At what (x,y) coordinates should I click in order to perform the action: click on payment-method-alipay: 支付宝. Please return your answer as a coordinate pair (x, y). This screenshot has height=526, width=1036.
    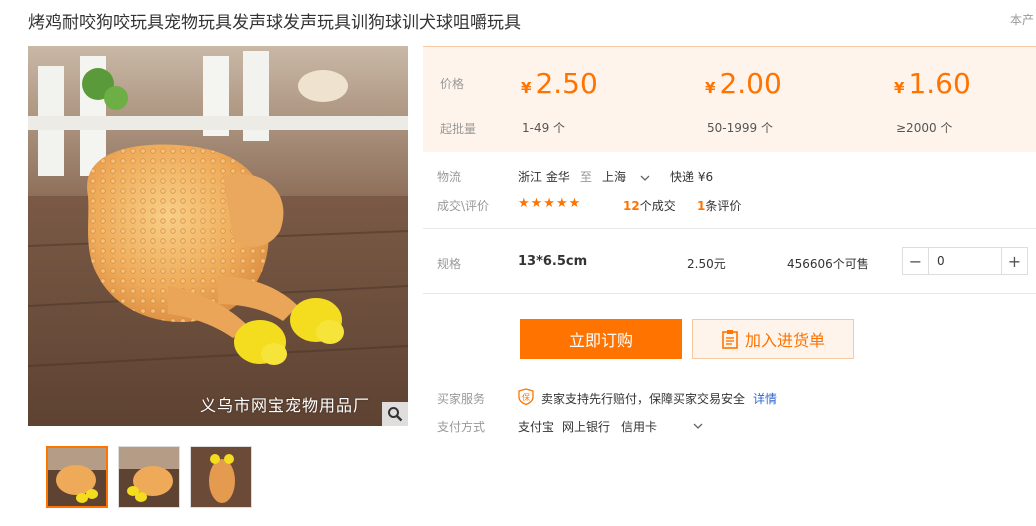
    Looking at the image, I should click on (536, 427).